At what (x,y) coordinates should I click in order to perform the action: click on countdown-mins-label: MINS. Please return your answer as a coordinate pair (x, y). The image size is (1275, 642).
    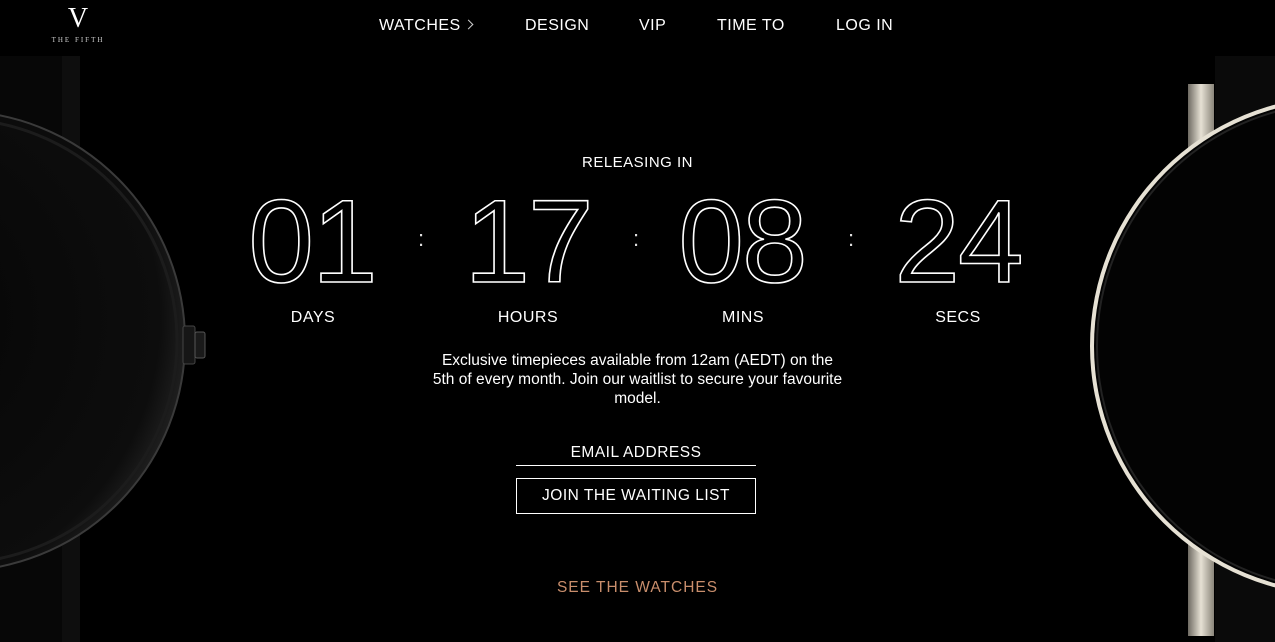
    Looking at the image, I should click on (743, 317).